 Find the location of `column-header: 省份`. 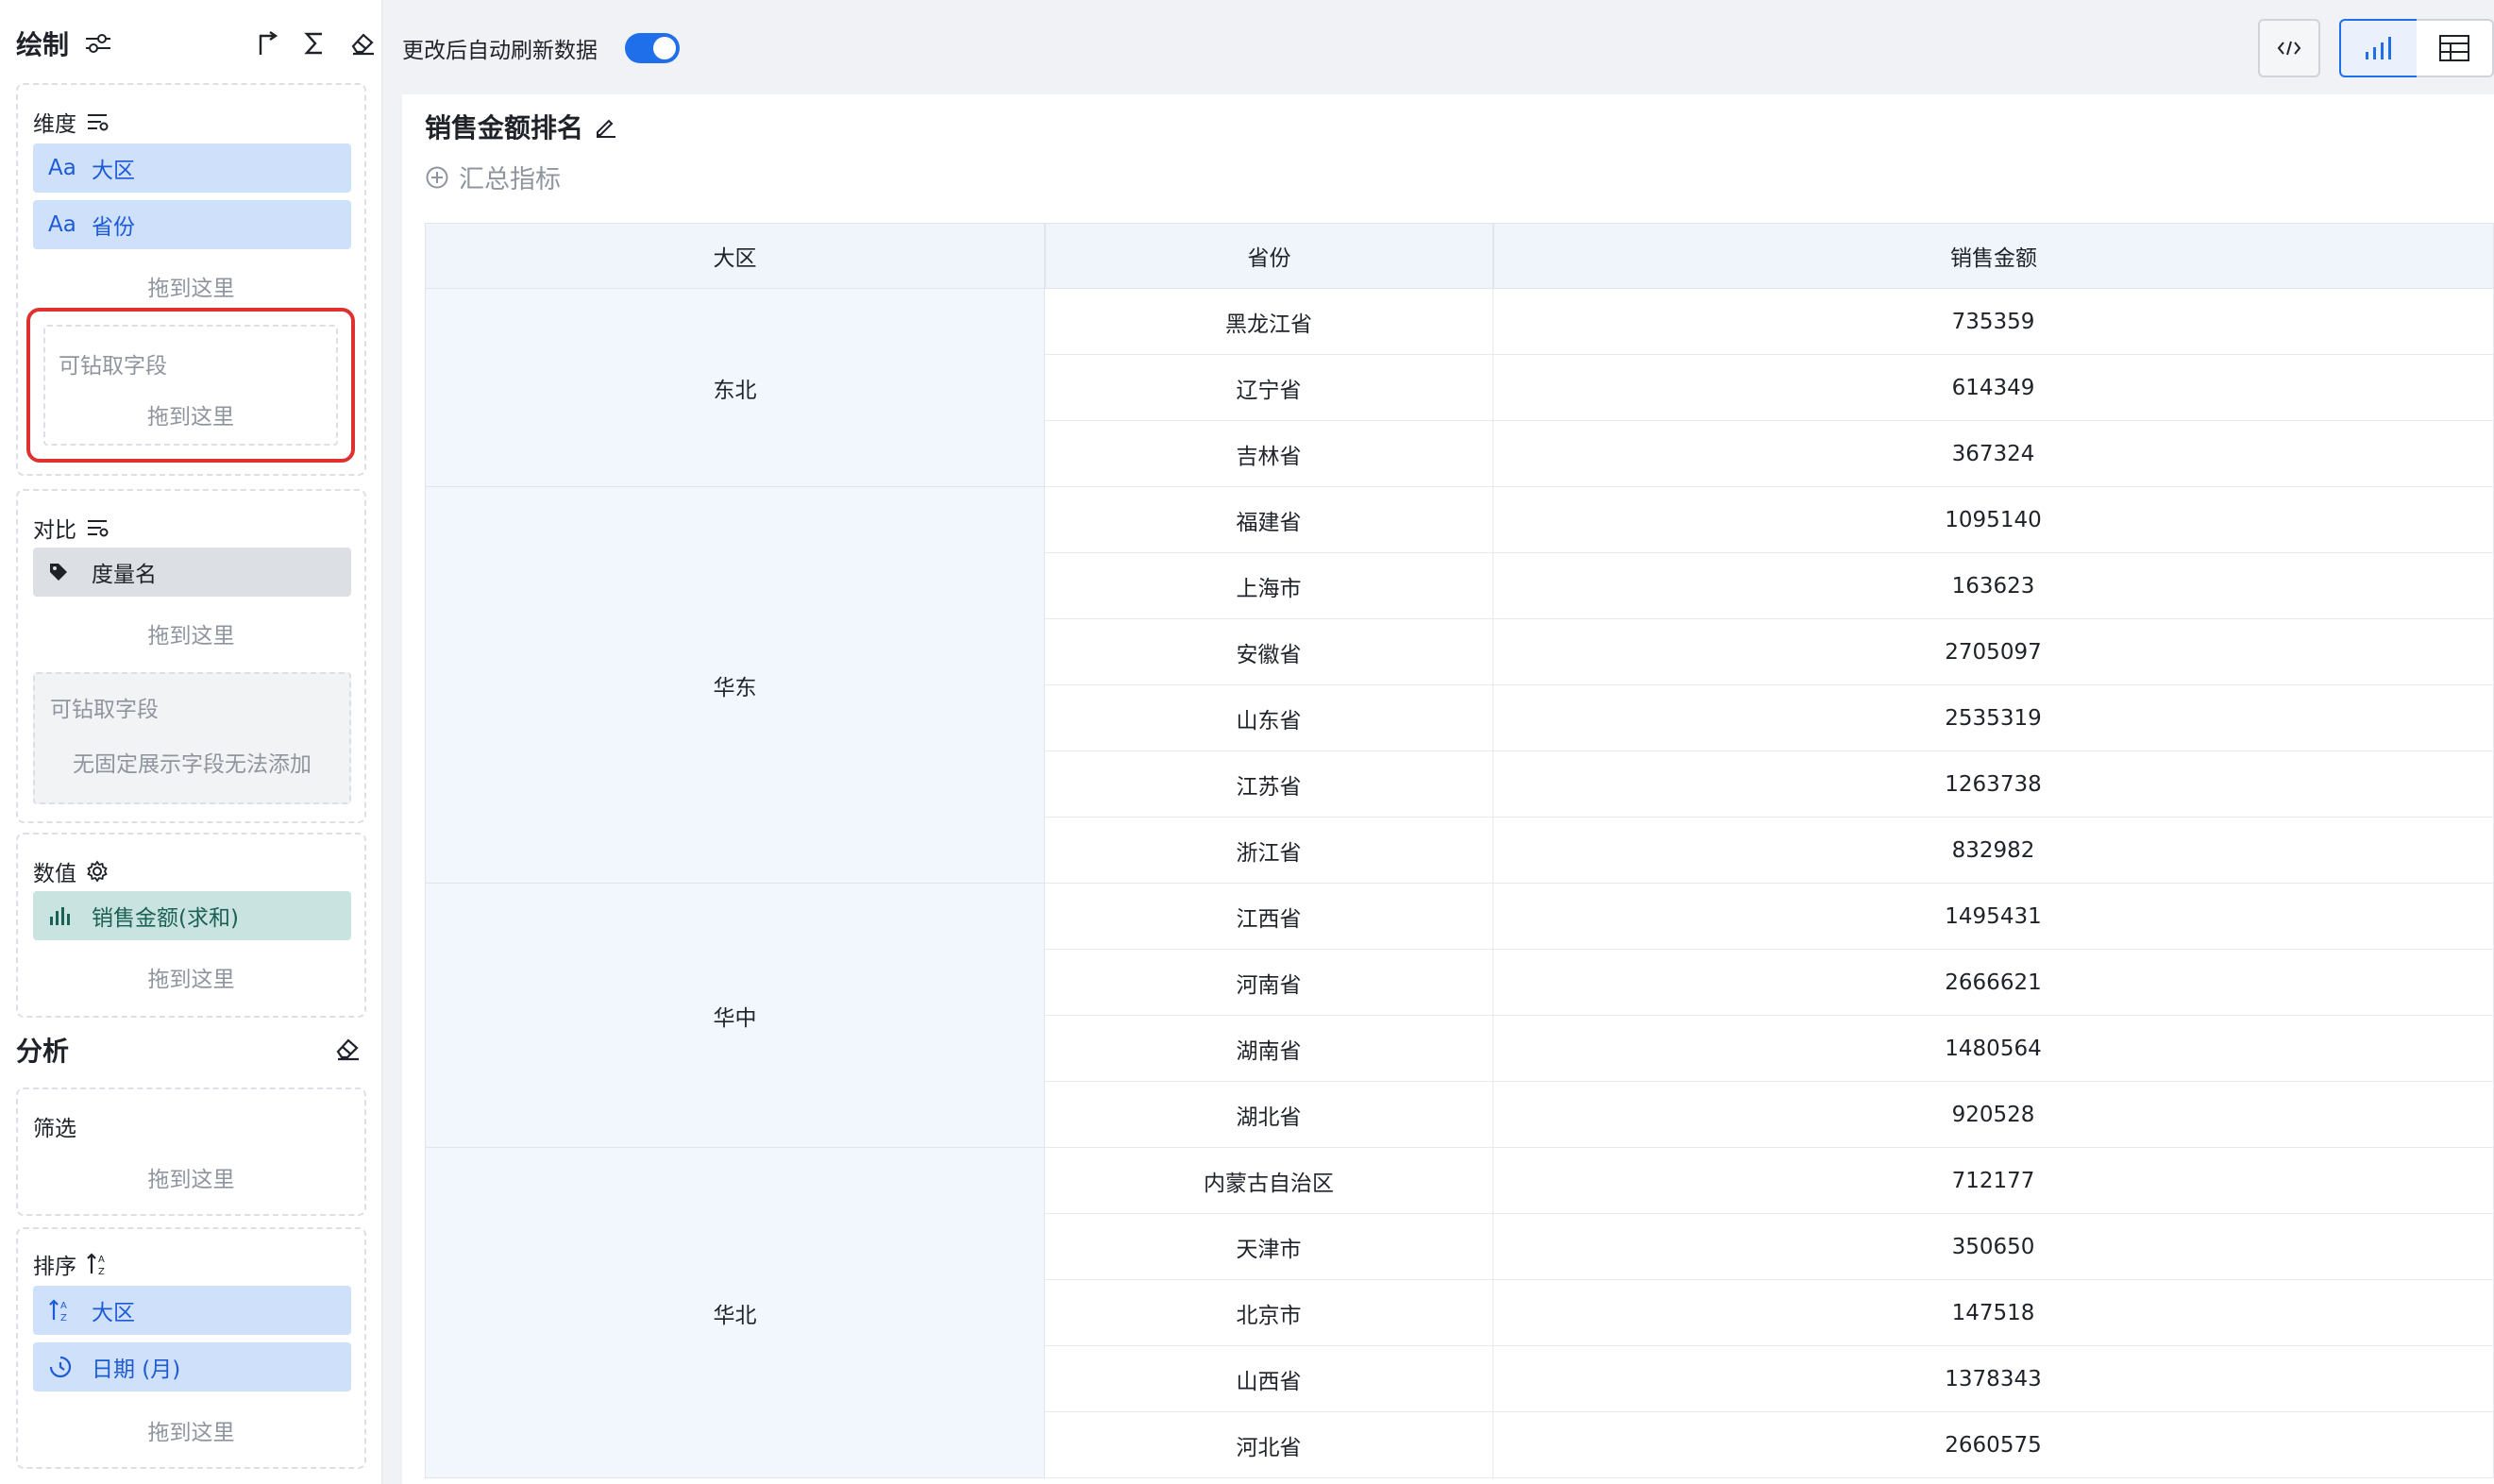

column-header: 省份 is located at coordinates (1269, 256).